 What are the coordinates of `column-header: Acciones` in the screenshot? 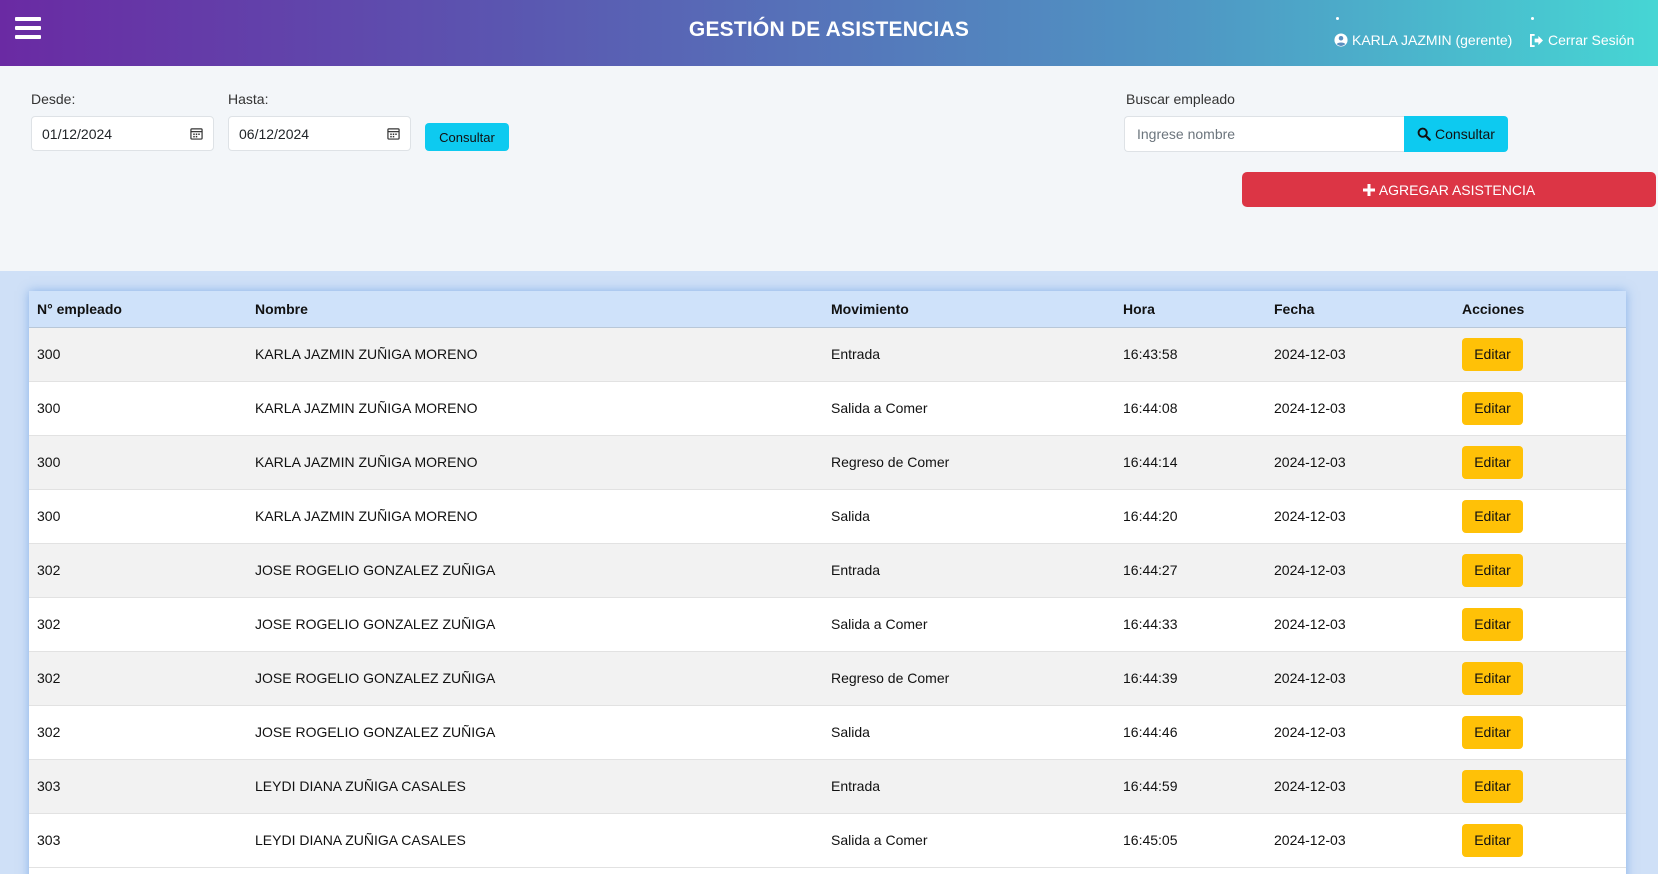 It's located at (1540, 309).